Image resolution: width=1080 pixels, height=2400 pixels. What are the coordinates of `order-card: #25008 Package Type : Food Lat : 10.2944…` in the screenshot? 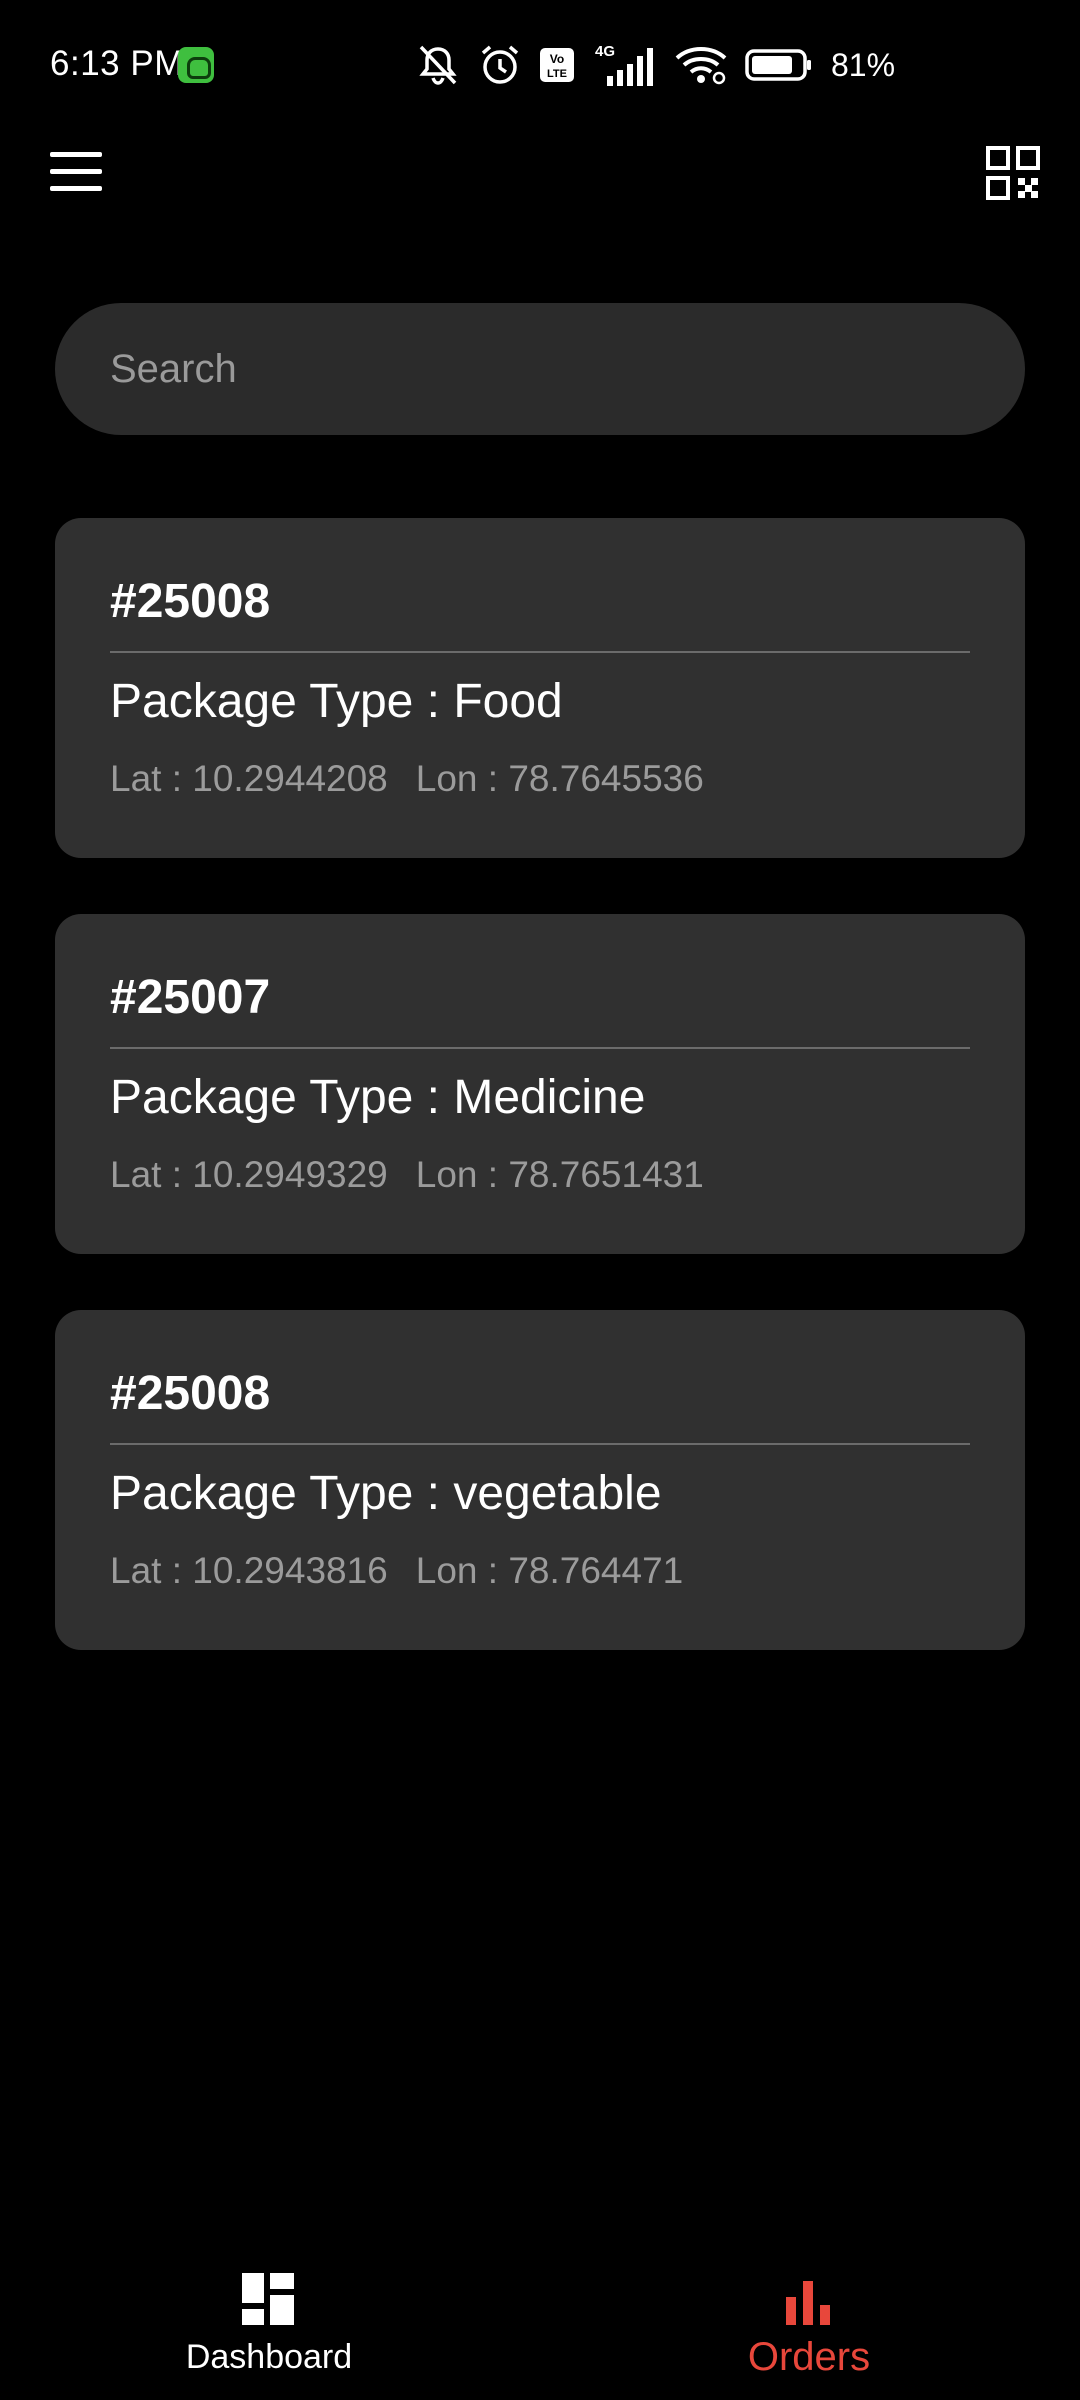 It's located at (540, 688).